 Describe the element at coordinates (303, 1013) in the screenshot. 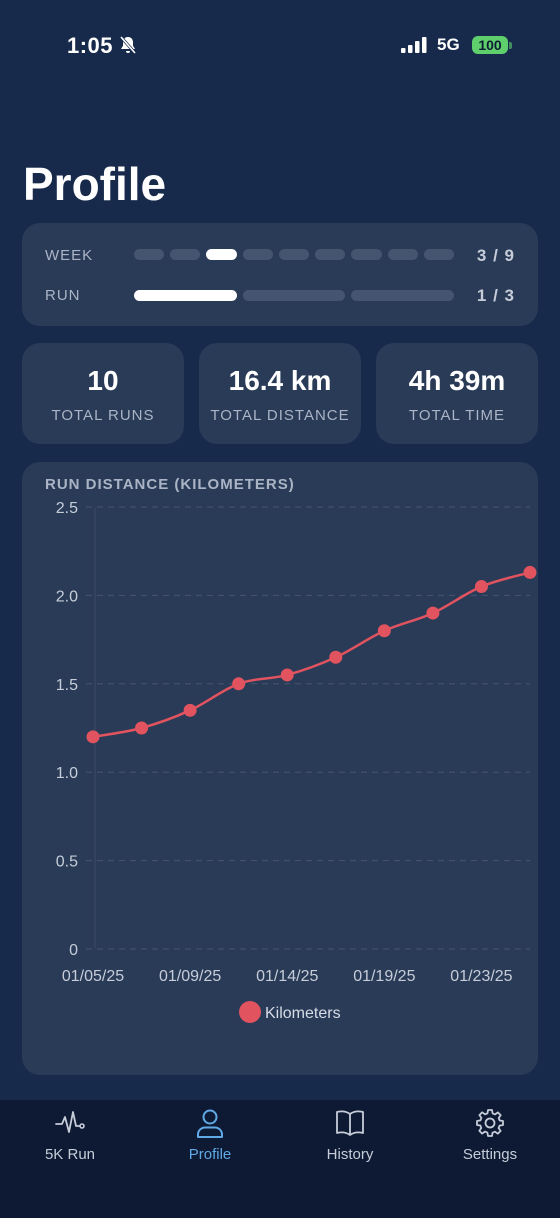

I see `legend-label: Kilometers` at that location.